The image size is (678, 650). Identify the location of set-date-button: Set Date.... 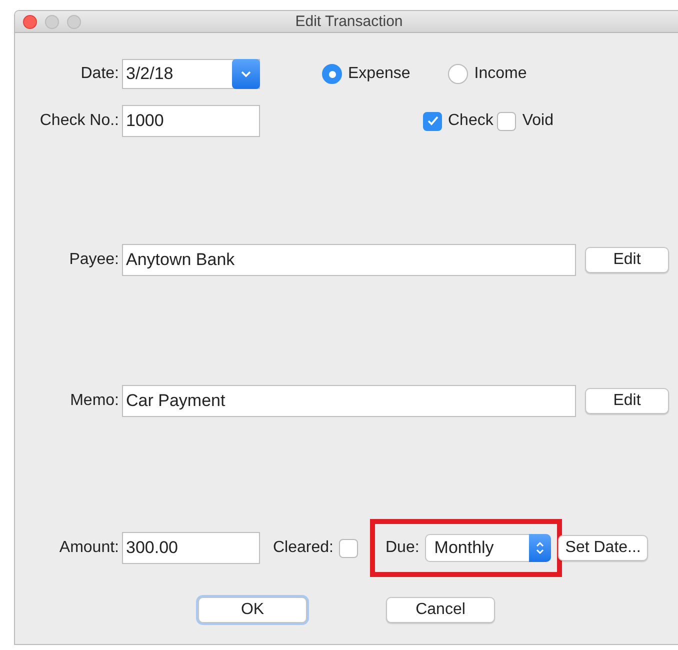
(603, 548).